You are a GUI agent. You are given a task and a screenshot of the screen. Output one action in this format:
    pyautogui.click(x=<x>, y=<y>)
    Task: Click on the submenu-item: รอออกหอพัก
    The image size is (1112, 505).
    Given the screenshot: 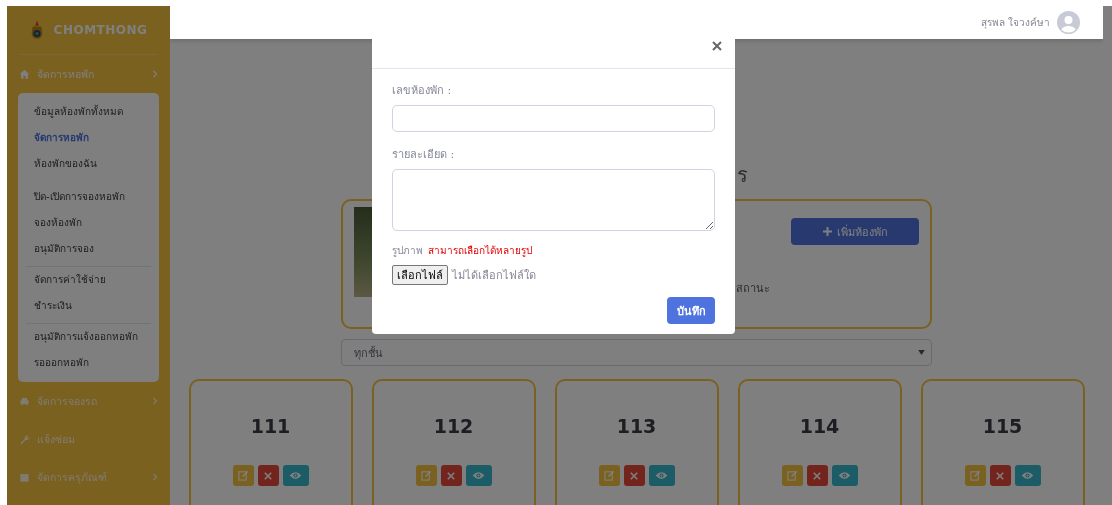 What is the action you would take?
    pyautogui.click(x=88, y=363)
    